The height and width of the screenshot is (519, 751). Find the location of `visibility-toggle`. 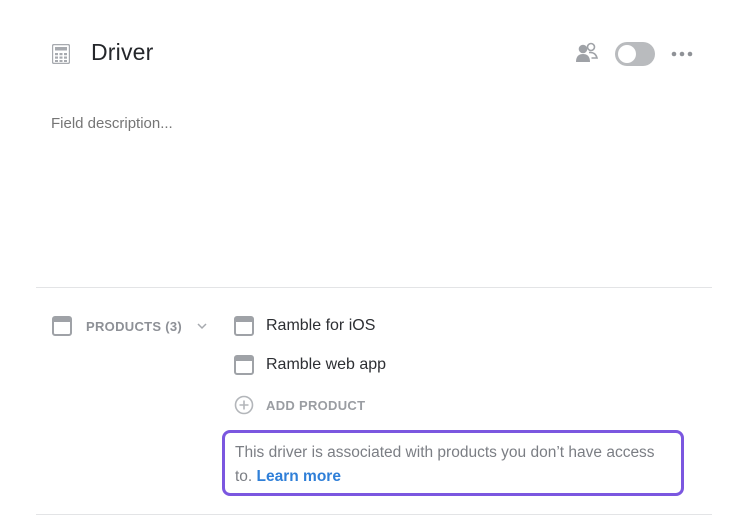

visibility-toggle is located at coordinates (635, 54).